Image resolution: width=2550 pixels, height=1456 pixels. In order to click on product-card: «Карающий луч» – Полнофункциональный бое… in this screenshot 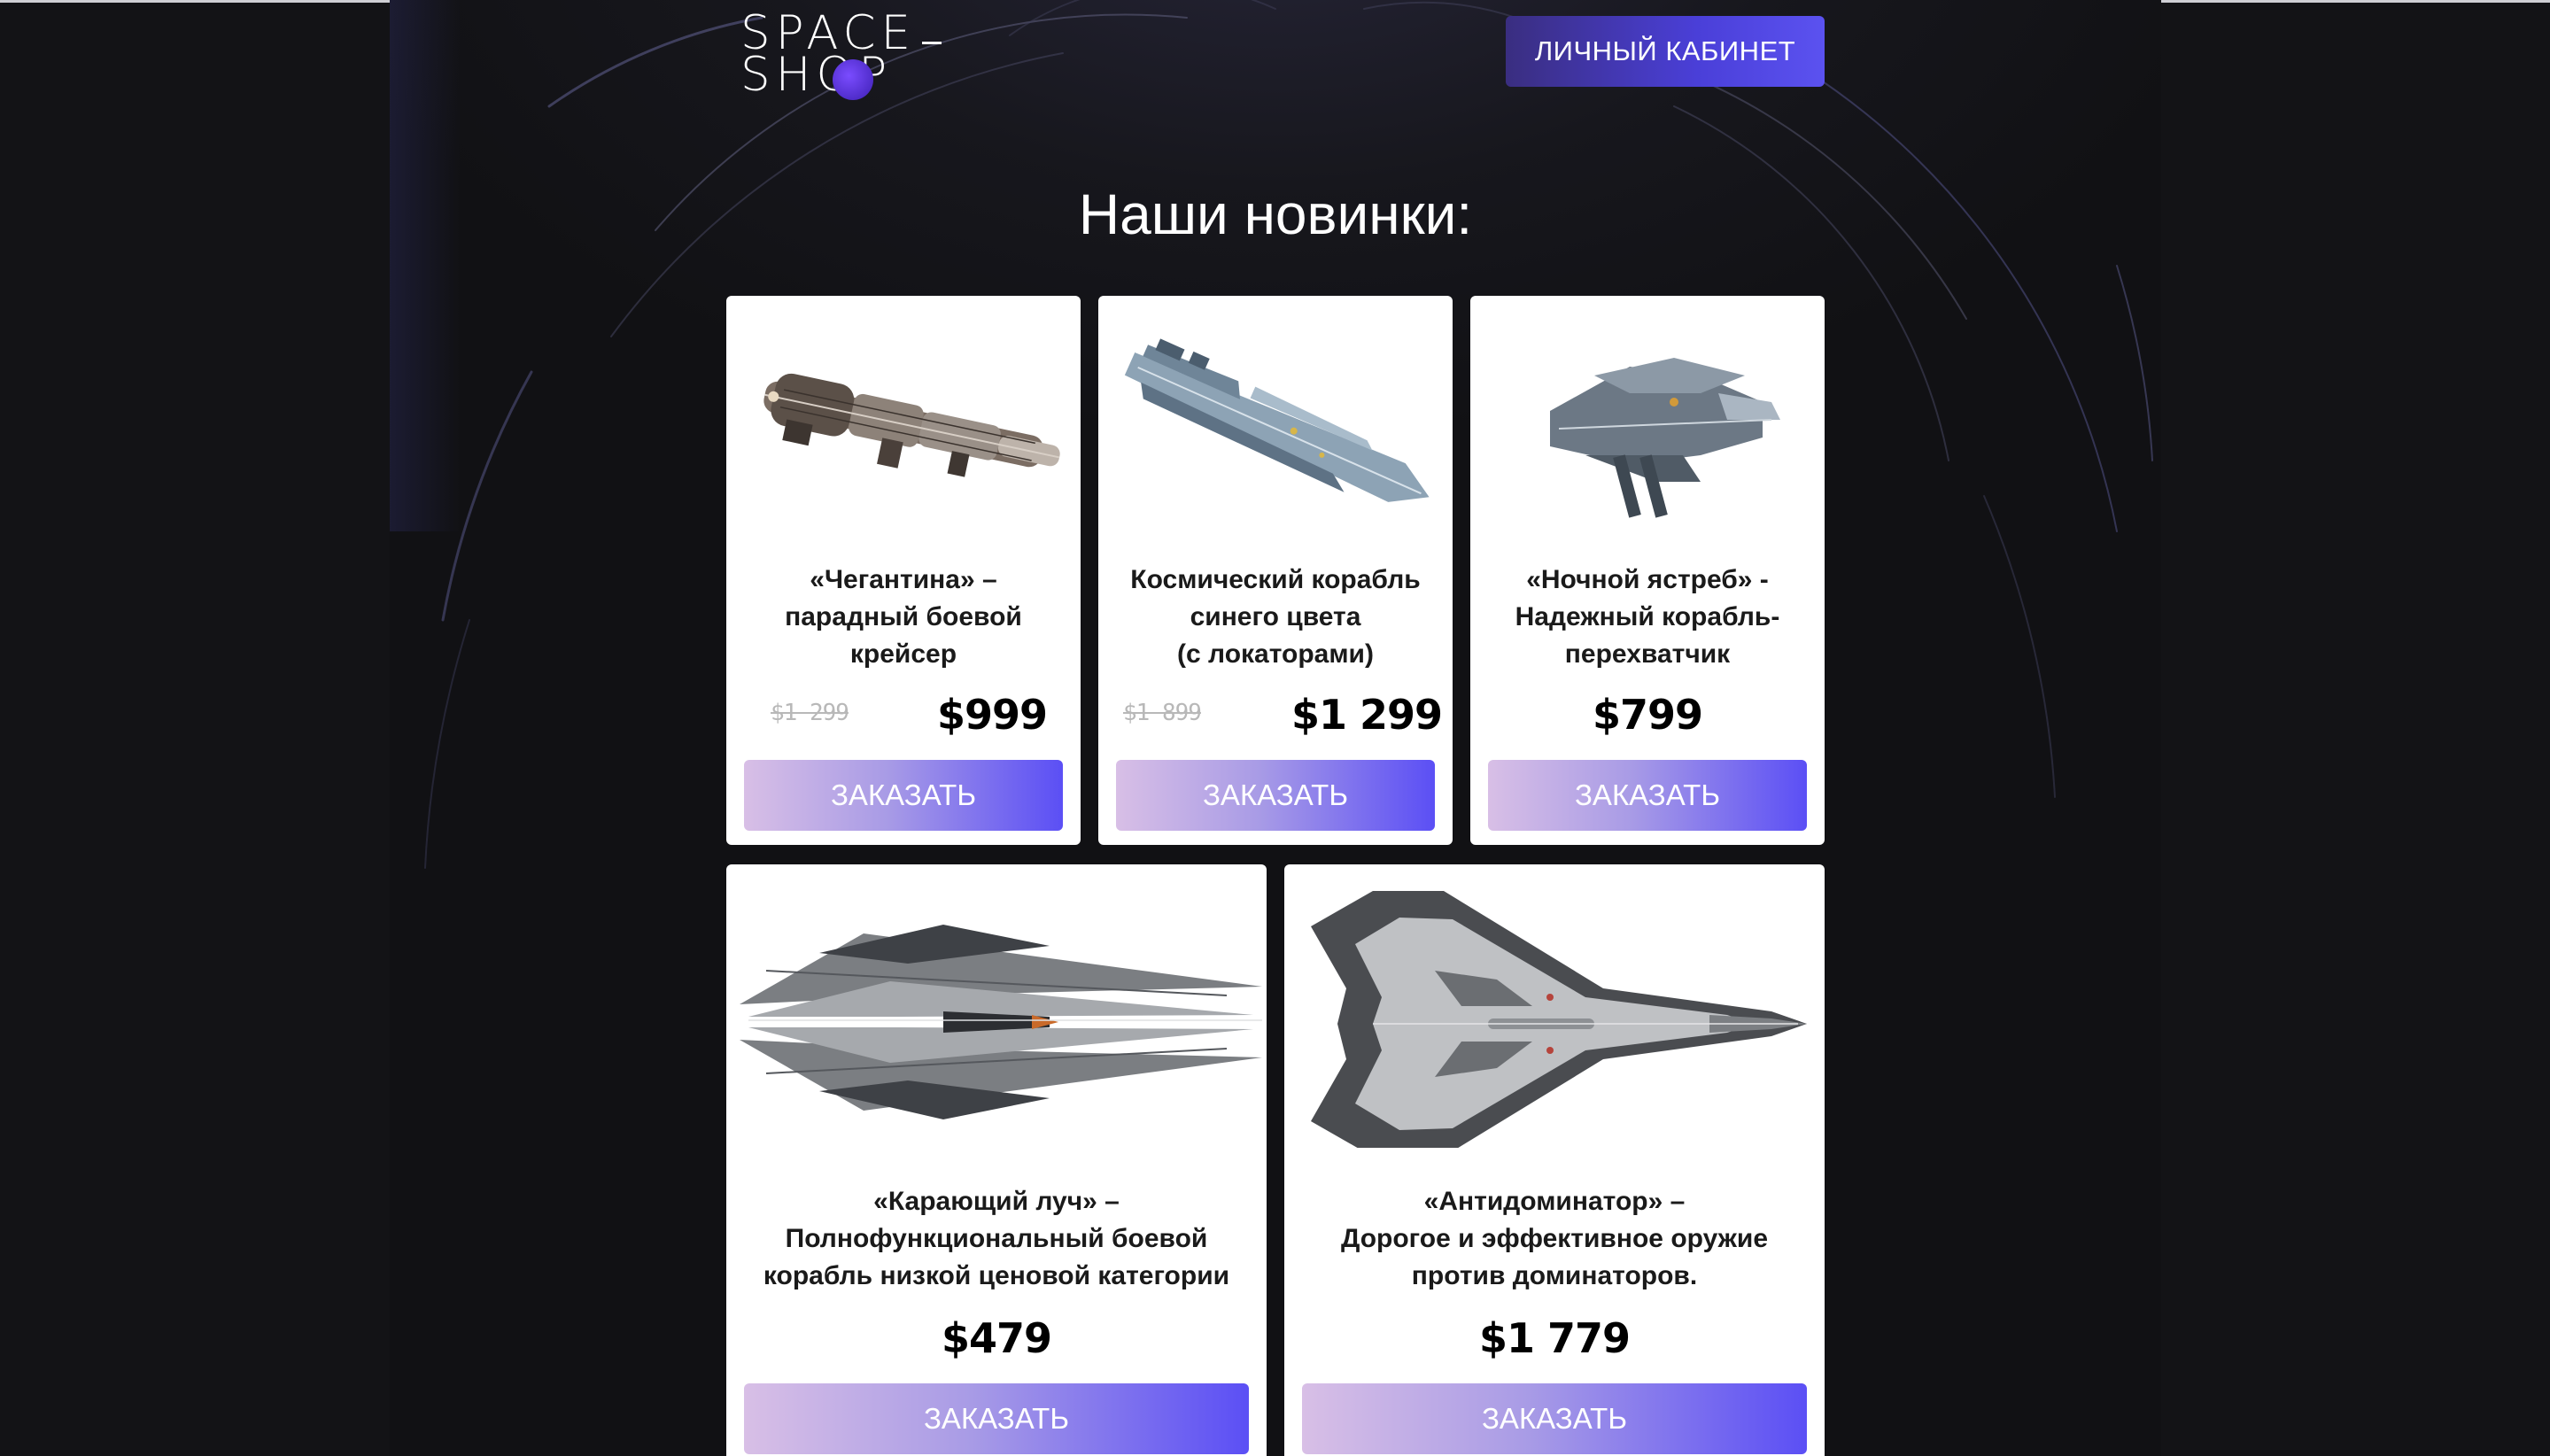, I will do `click(996, 1160)`.